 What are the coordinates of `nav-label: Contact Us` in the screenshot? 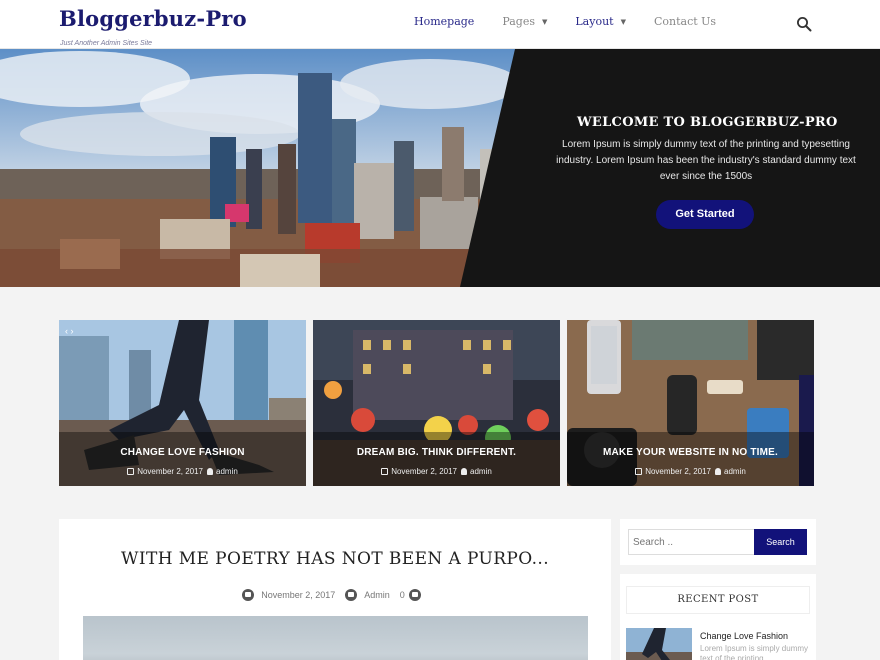 It's located at (685, 21).